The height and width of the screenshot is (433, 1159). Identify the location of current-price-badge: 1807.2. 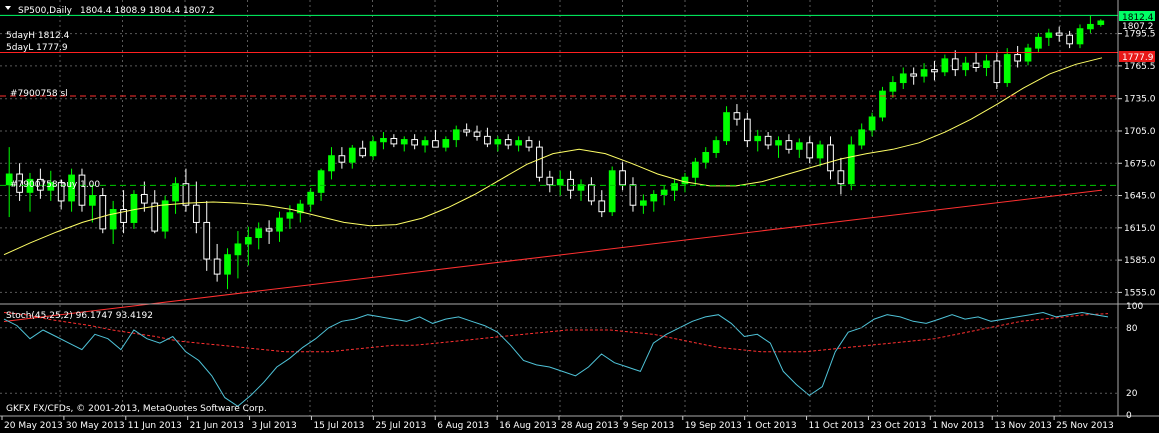
(1137, 26).